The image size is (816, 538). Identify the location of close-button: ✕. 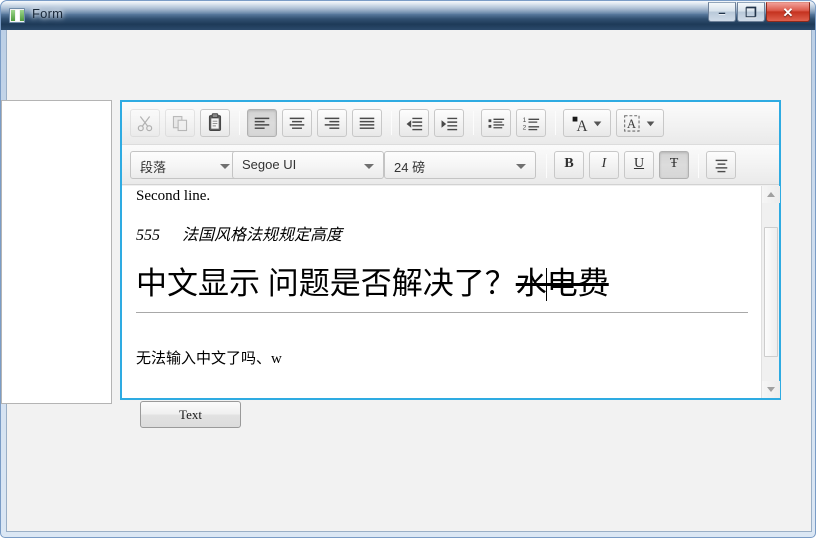
(788, 12).